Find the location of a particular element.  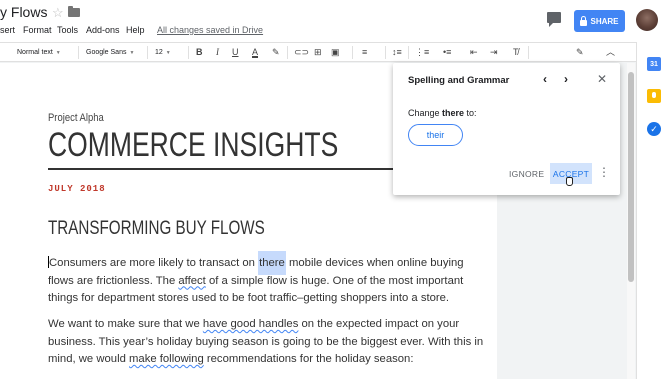

decrease-indent-icon: ⇤ is located at coordinates (474, 52).